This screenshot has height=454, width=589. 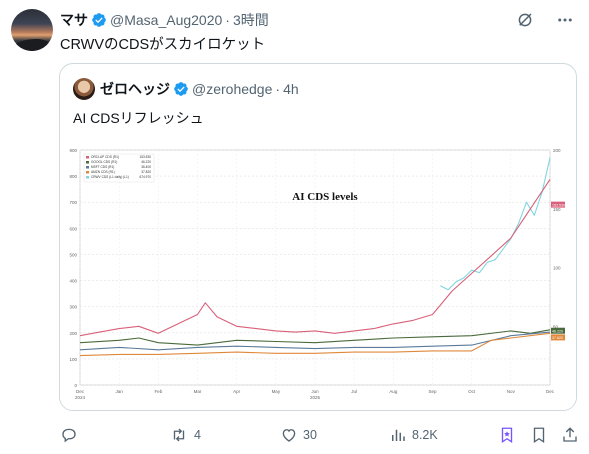 I want to click on bookmark-button, so click(x=539, y=435).